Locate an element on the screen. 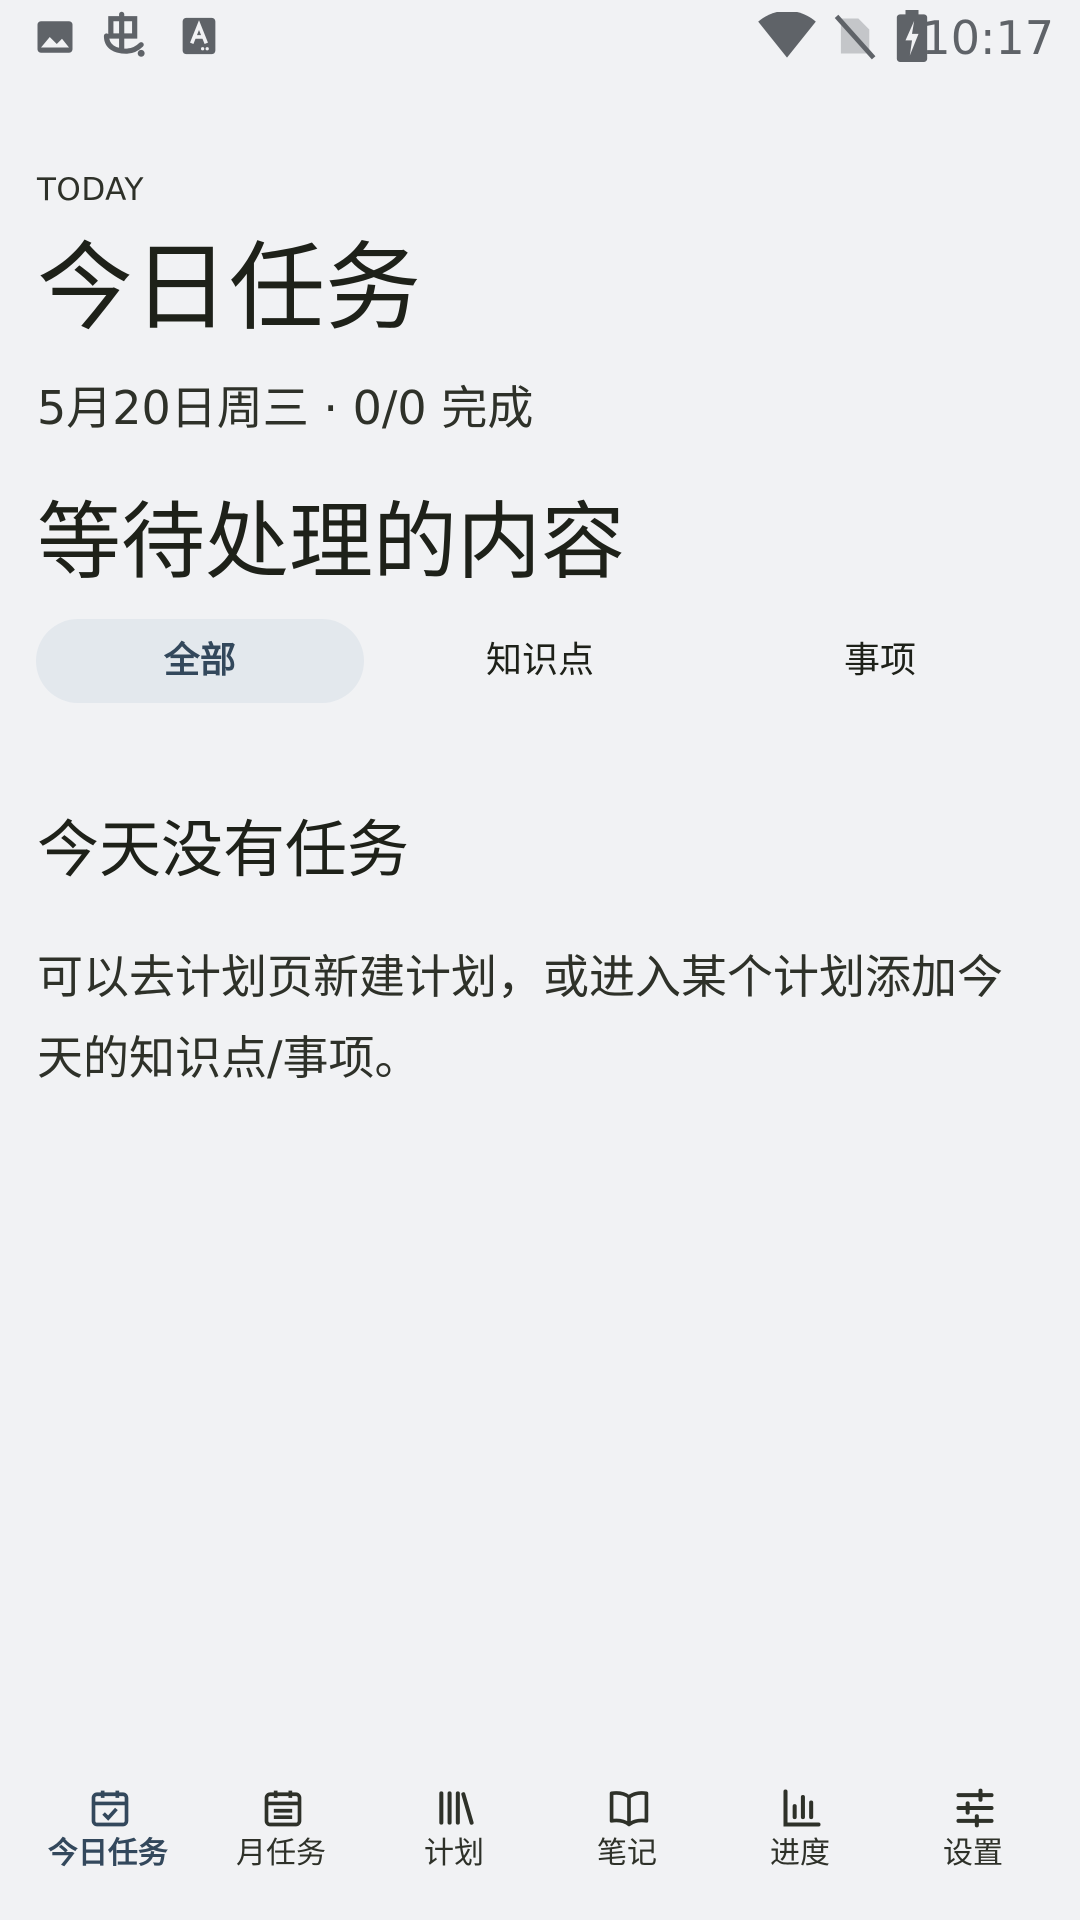  accessibility-icon is located at coordinates (199, 36).